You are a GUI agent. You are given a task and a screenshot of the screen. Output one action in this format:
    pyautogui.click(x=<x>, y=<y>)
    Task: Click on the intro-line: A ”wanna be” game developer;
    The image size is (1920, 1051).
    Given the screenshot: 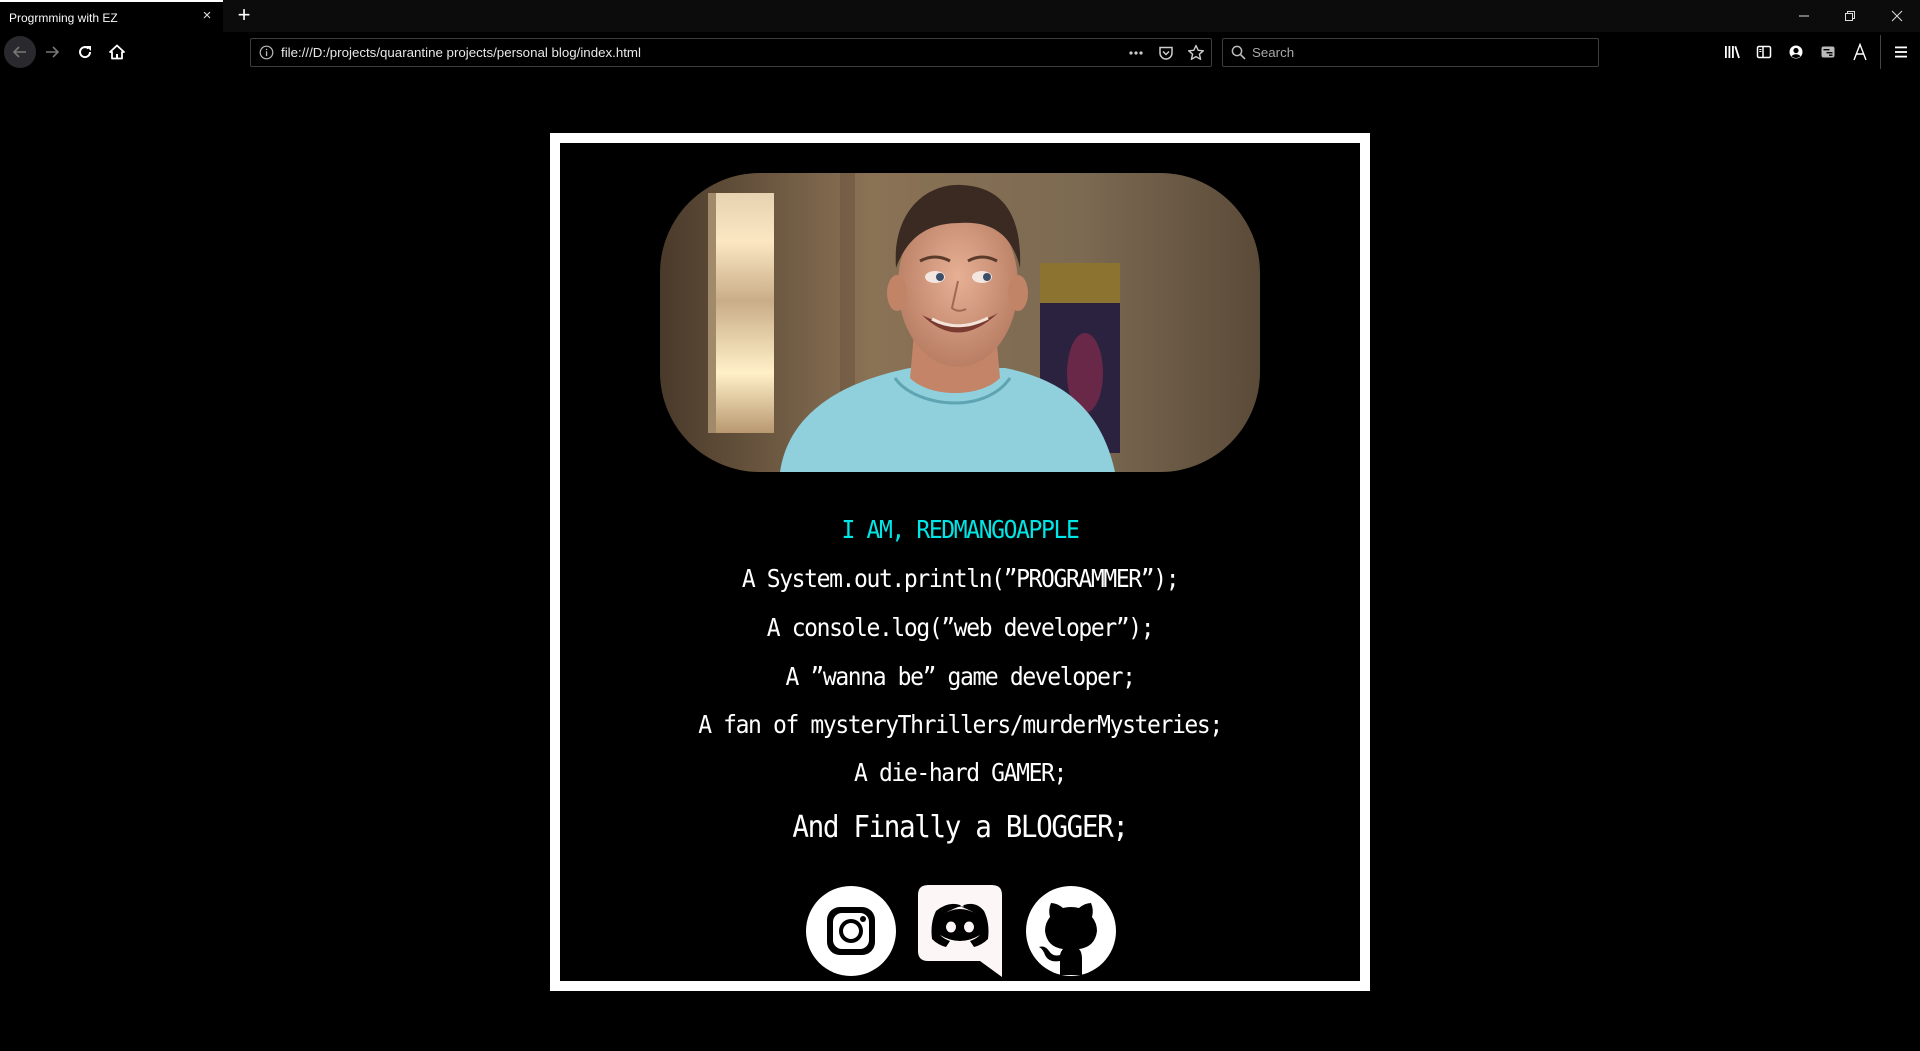 What is the action you would take?
    pyautogui.click(x=960, y=676)
    